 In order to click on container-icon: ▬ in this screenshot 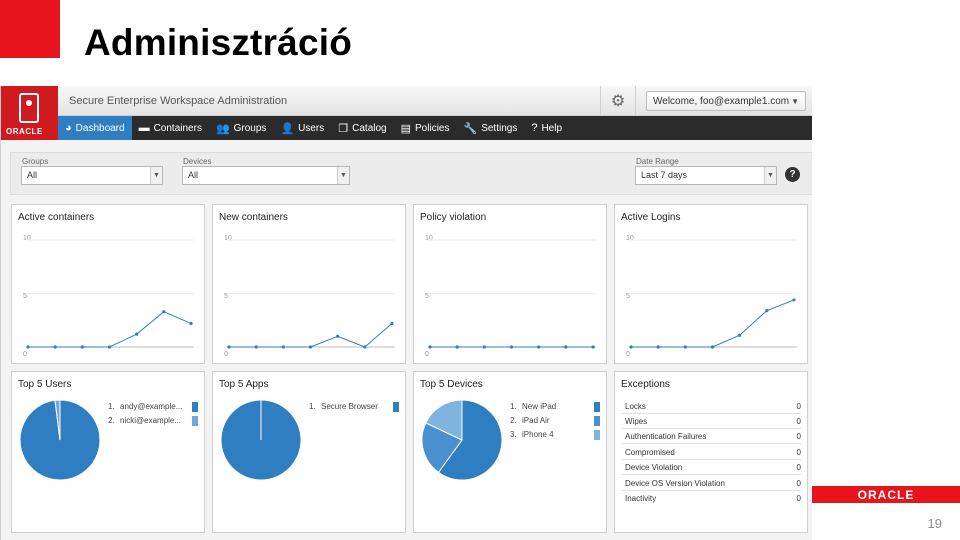, I will do `click(144, 128)`.